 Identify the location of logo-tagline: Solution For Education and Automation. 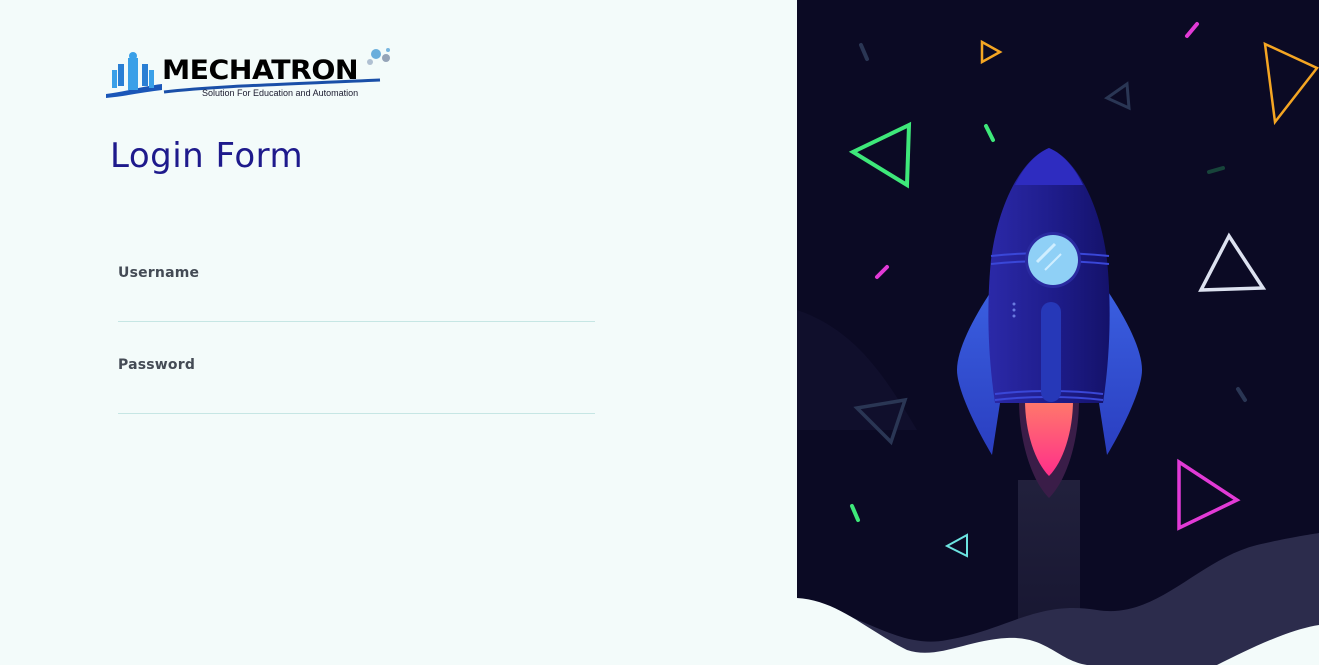
(280, 93).